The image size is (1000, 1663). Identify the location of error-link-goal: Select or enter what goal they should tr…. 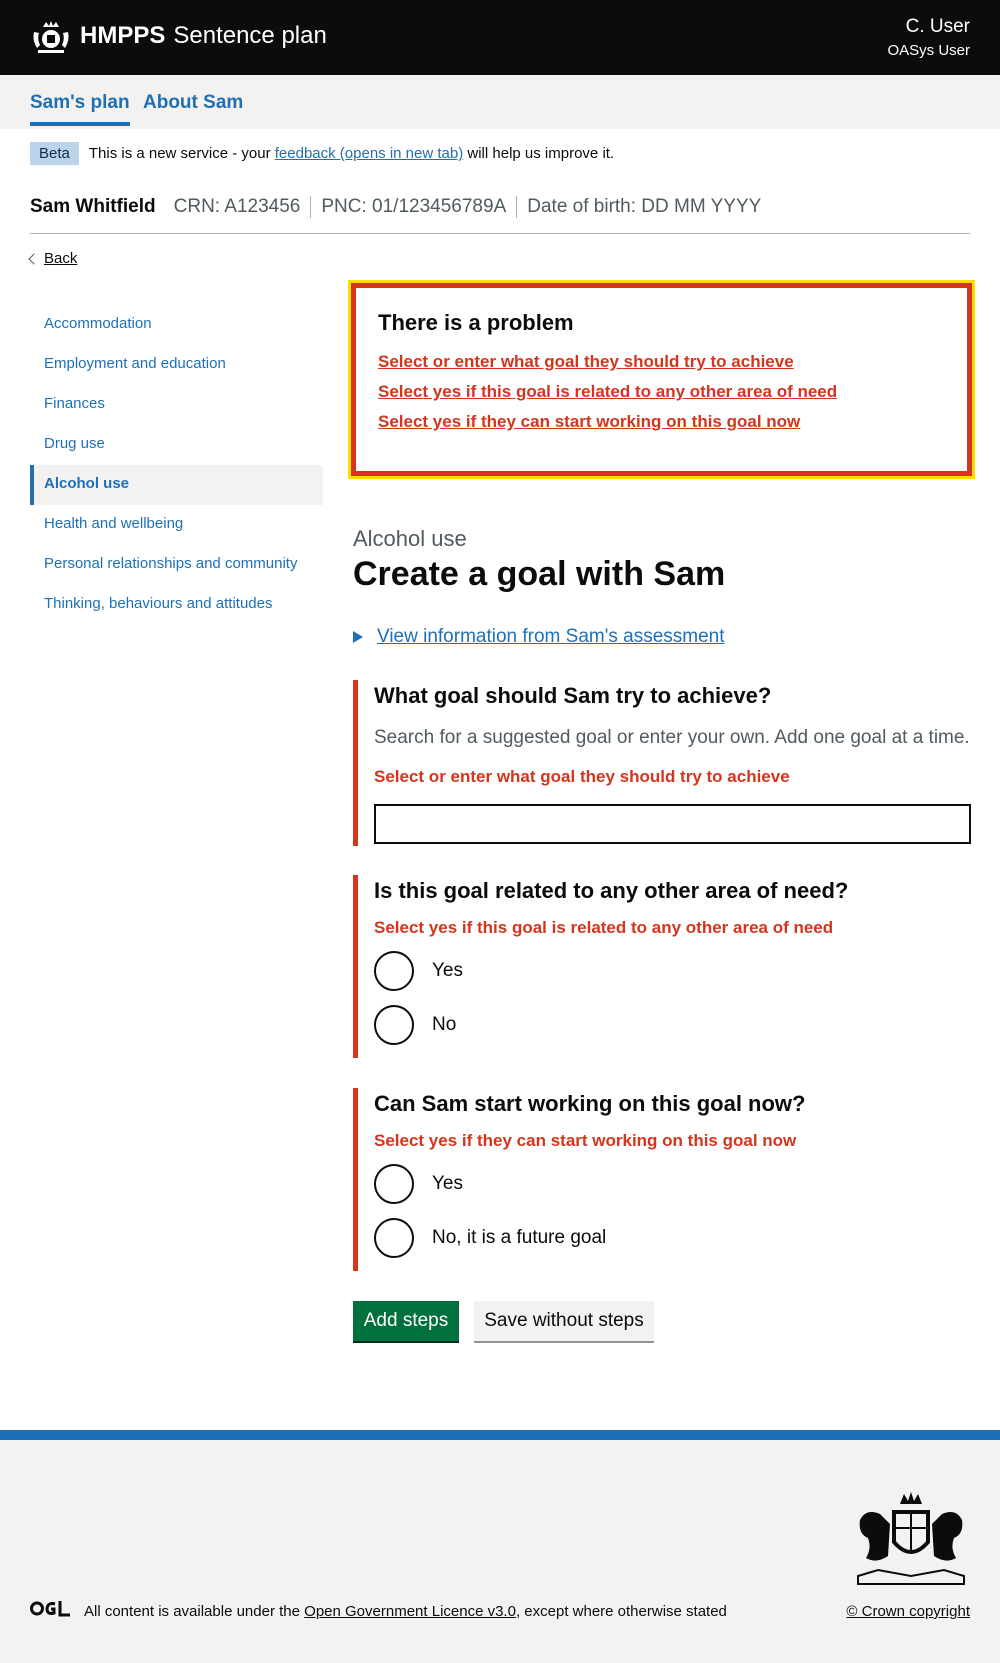
(661, 362).